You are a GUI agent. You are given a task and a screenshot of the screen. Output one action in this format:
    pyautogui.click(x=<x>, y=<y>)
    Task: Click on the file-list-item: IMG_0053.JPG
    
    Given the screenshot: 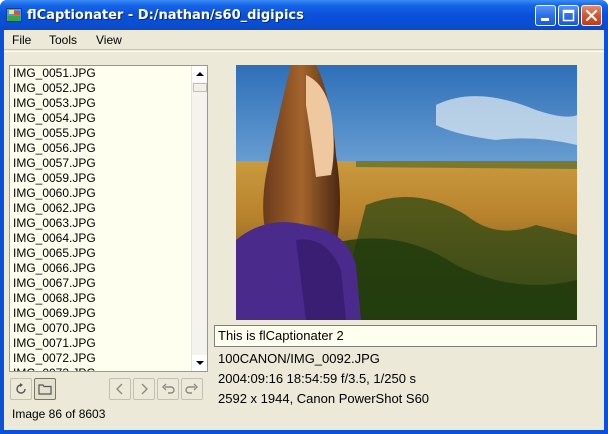 What is the action you would take?
    pyautogui.click(x=100, y=103)
    